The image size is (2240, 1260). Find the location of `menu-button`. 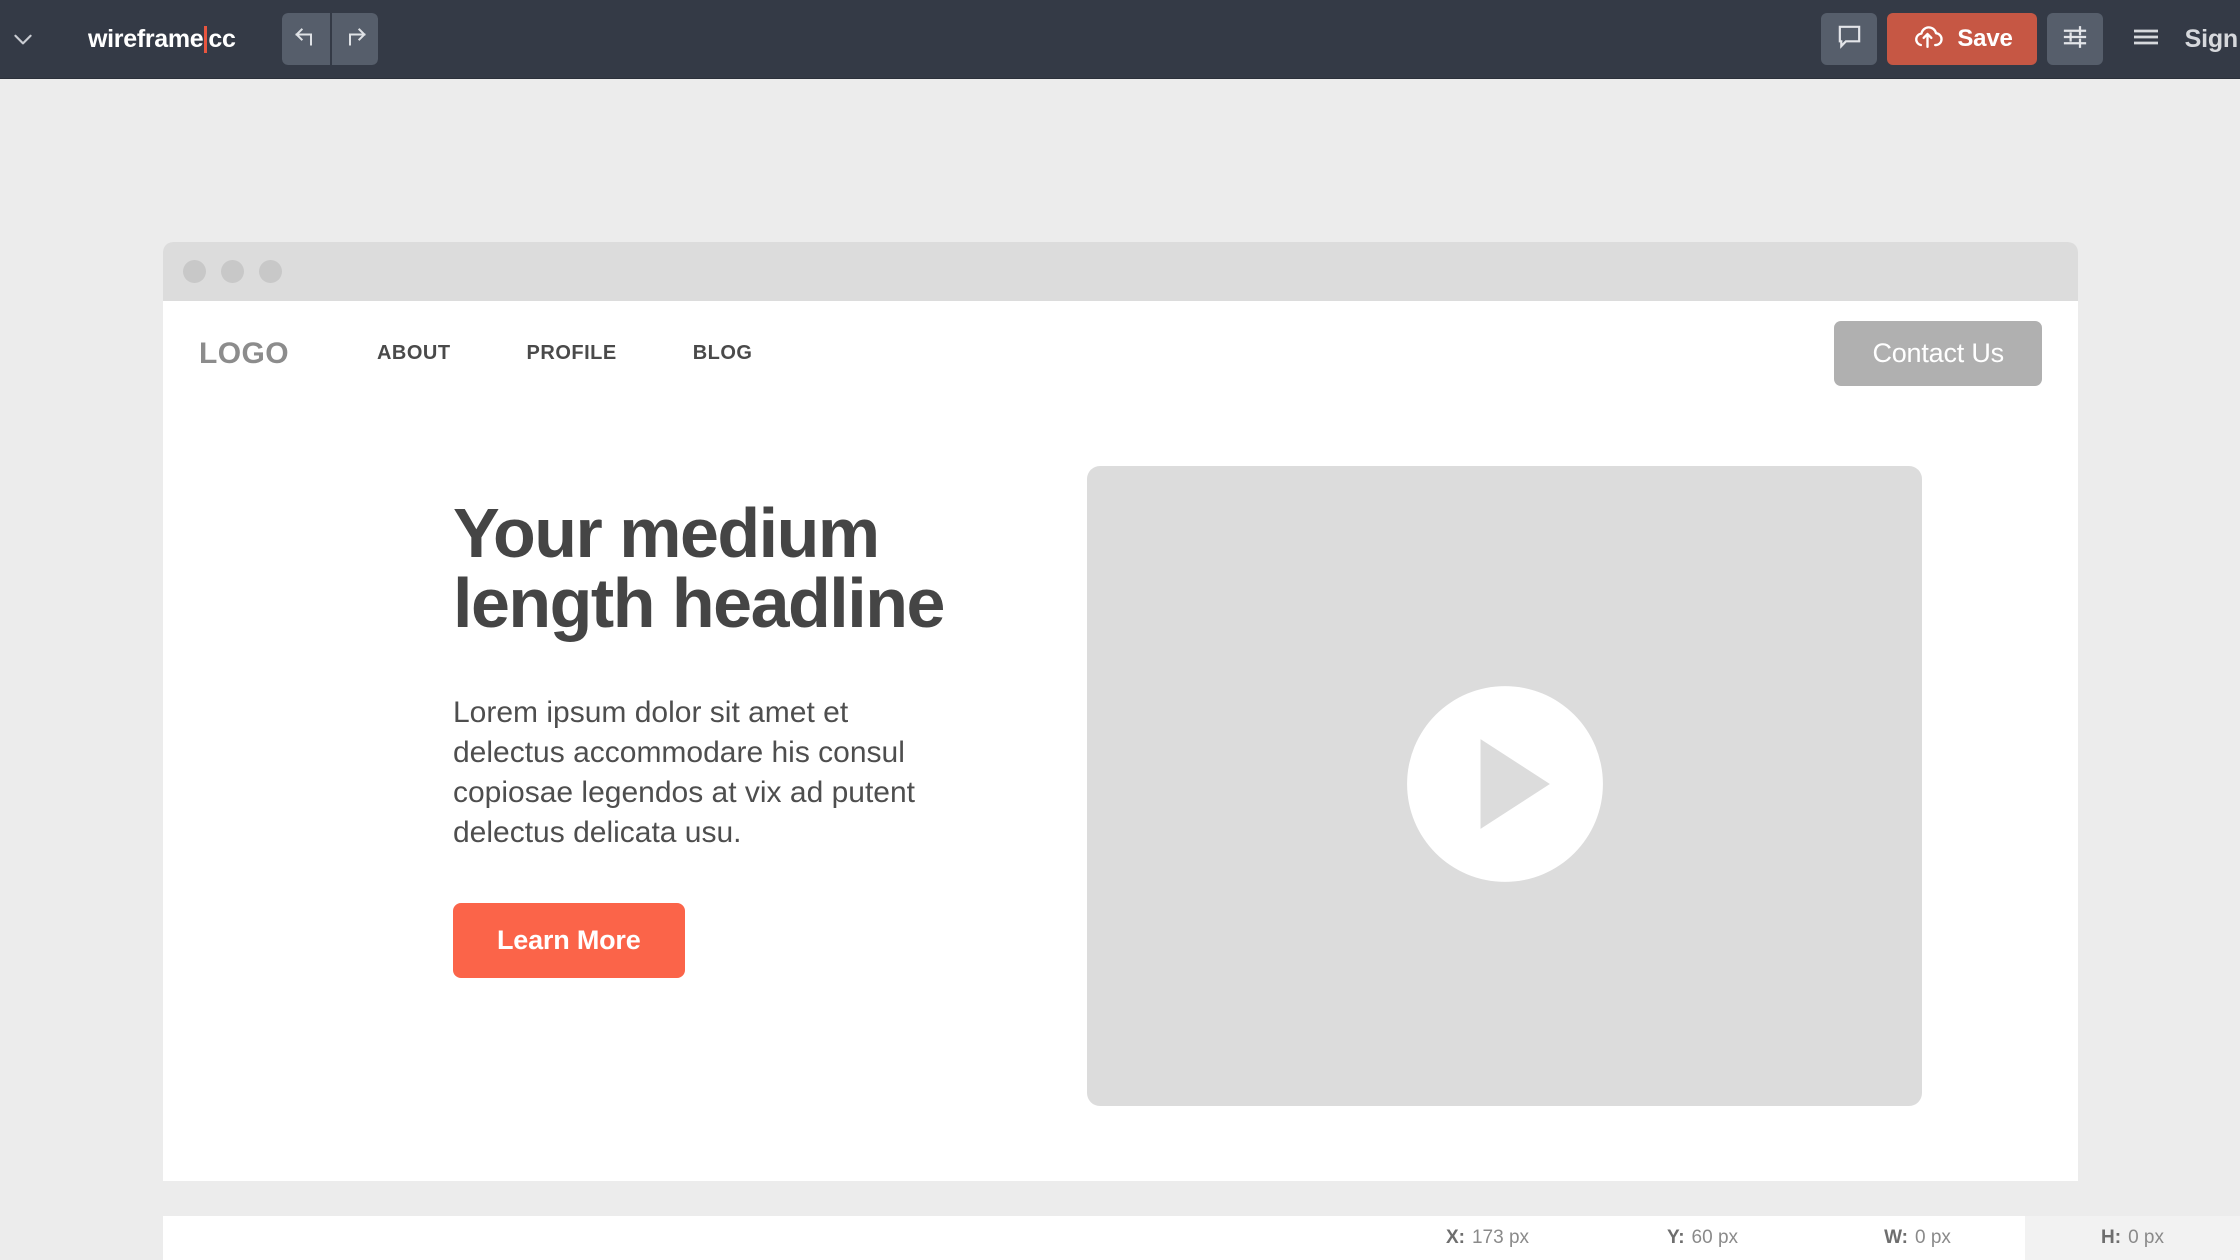

menu-button is located at coordinates (2146, 39).